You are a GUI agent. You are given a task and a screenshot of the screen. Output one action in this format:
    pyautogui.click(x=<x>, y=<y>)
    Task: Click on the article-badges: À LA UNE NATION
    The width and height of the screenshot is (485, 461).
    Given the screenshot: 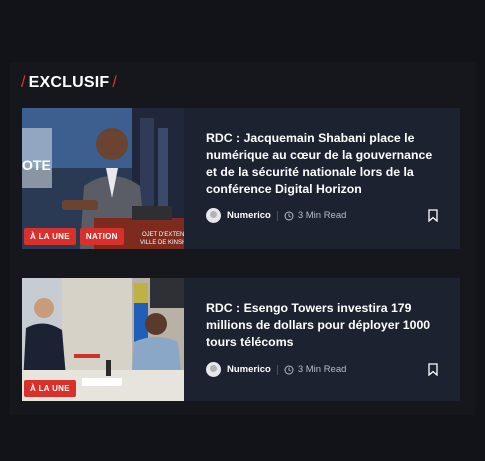 What is the action you would take?
    pyautogui.click(x=74, y=236)
    